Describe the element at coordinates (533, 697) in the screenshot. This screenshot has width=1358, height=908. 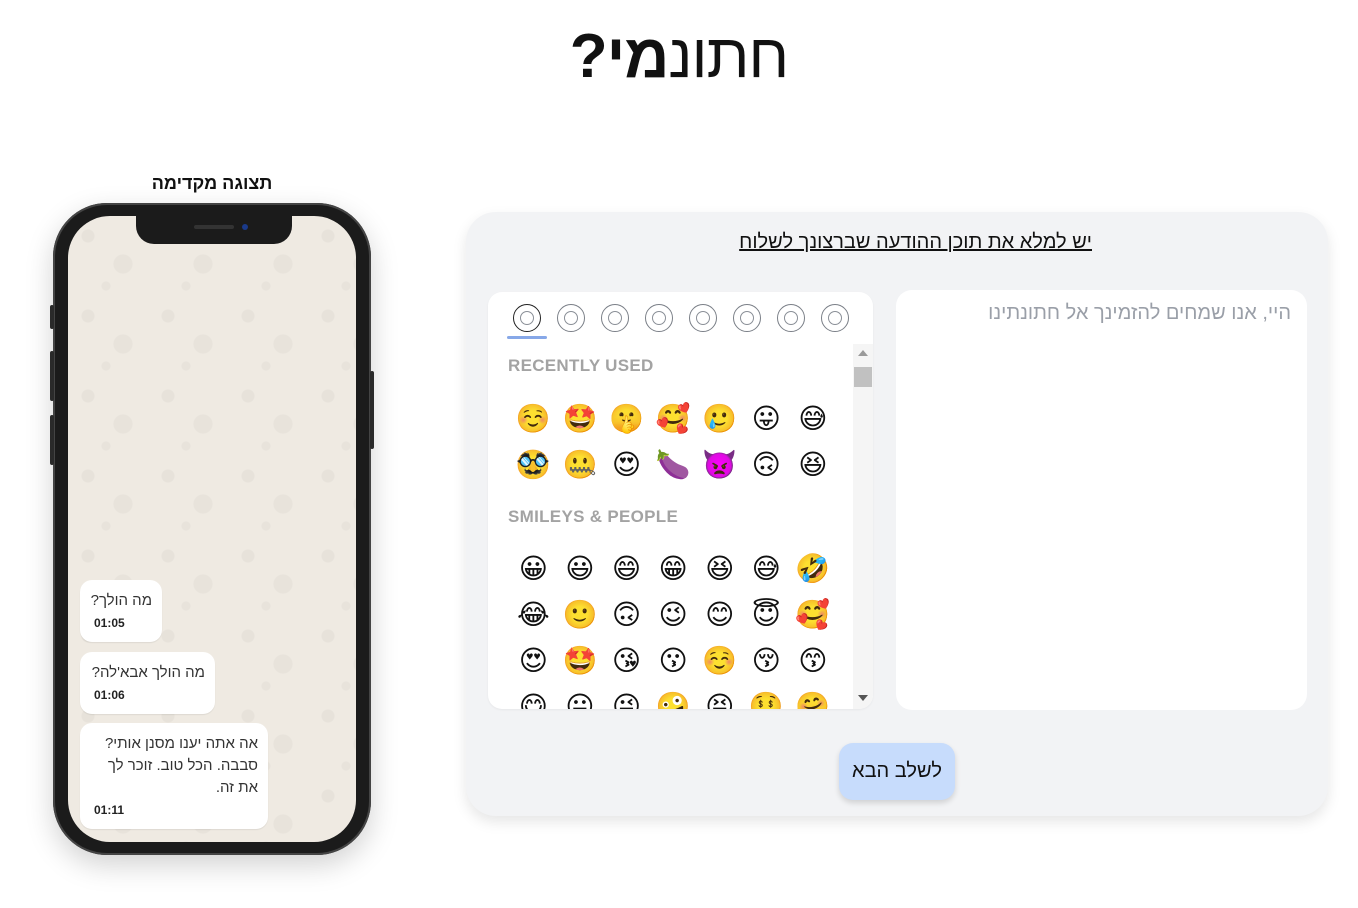
I see `emoji-button: 😋` at that location.